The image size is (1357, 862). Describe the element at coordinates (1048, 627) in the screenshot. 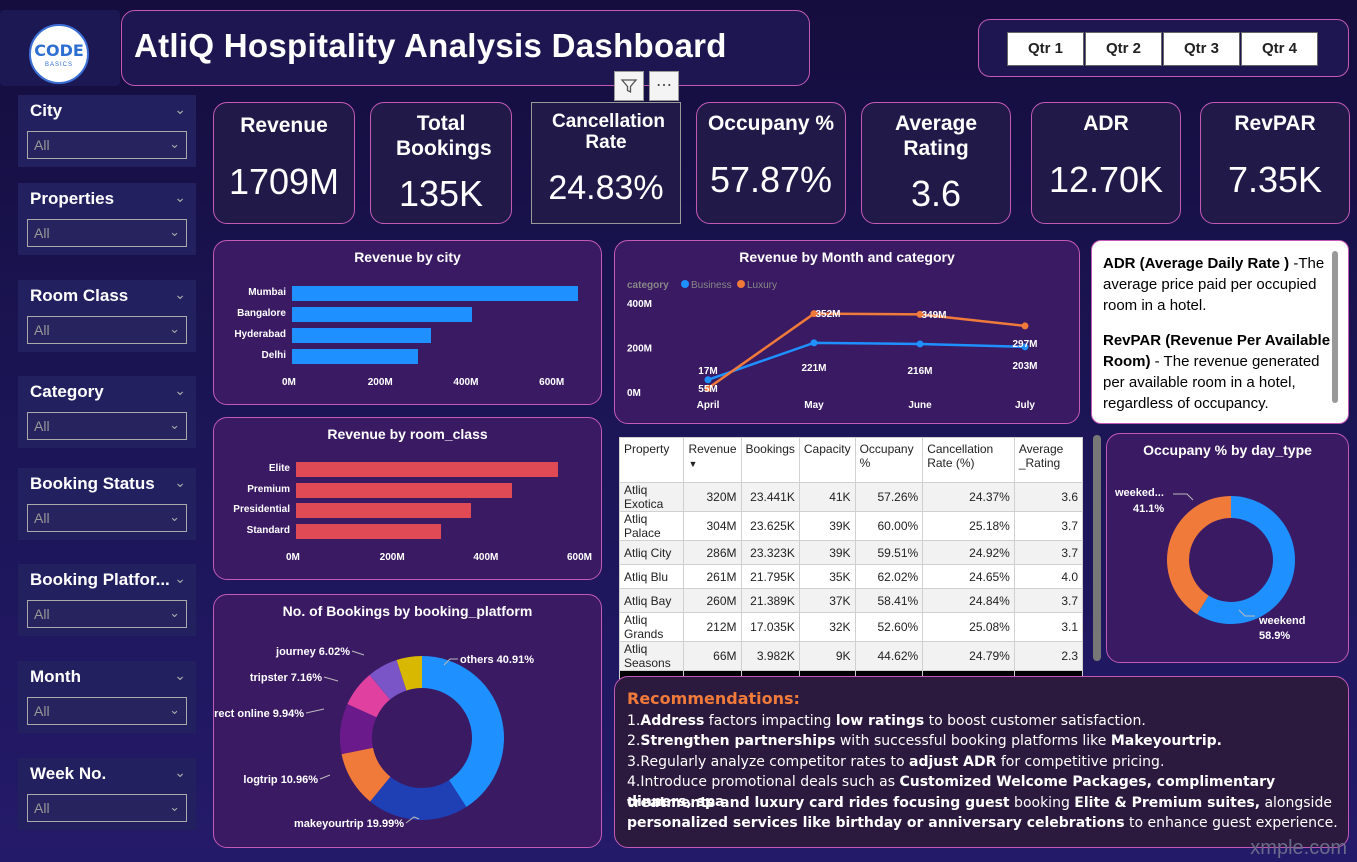

I see `table-cell: 3.1` at that location.